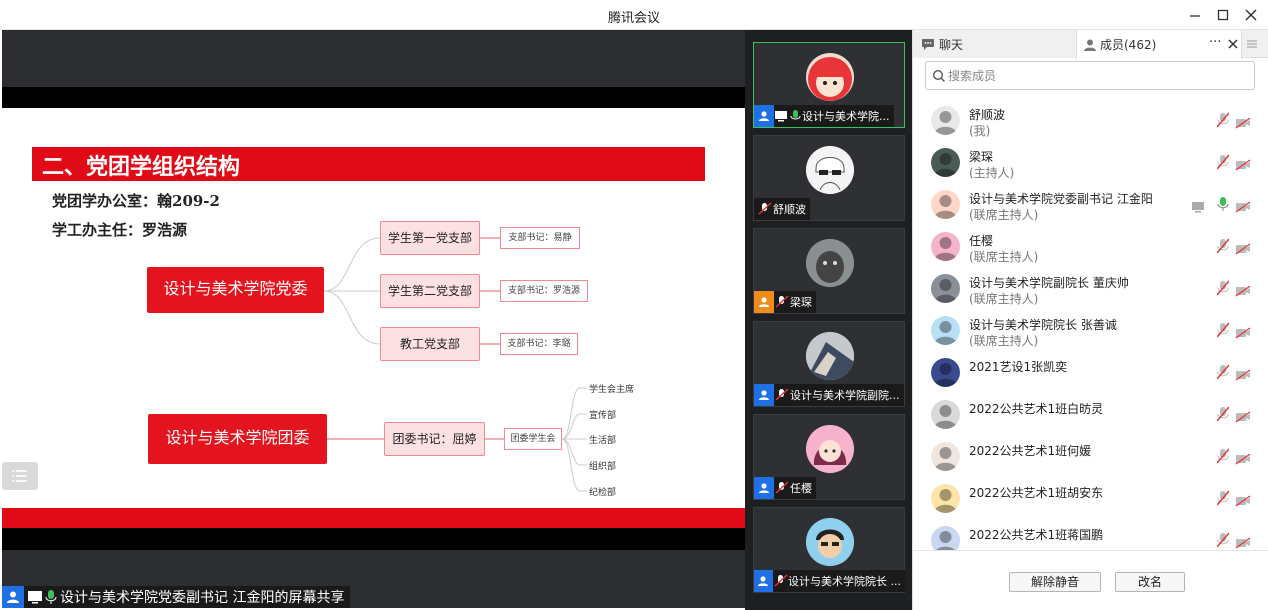 This screenshot has width=1268, height=610. What do you see at coordinates (1036, 535) in the screenshot?
I see `member-name: 2022公共艺术1班蒋国鹏` at bounding box center [1036, 535].